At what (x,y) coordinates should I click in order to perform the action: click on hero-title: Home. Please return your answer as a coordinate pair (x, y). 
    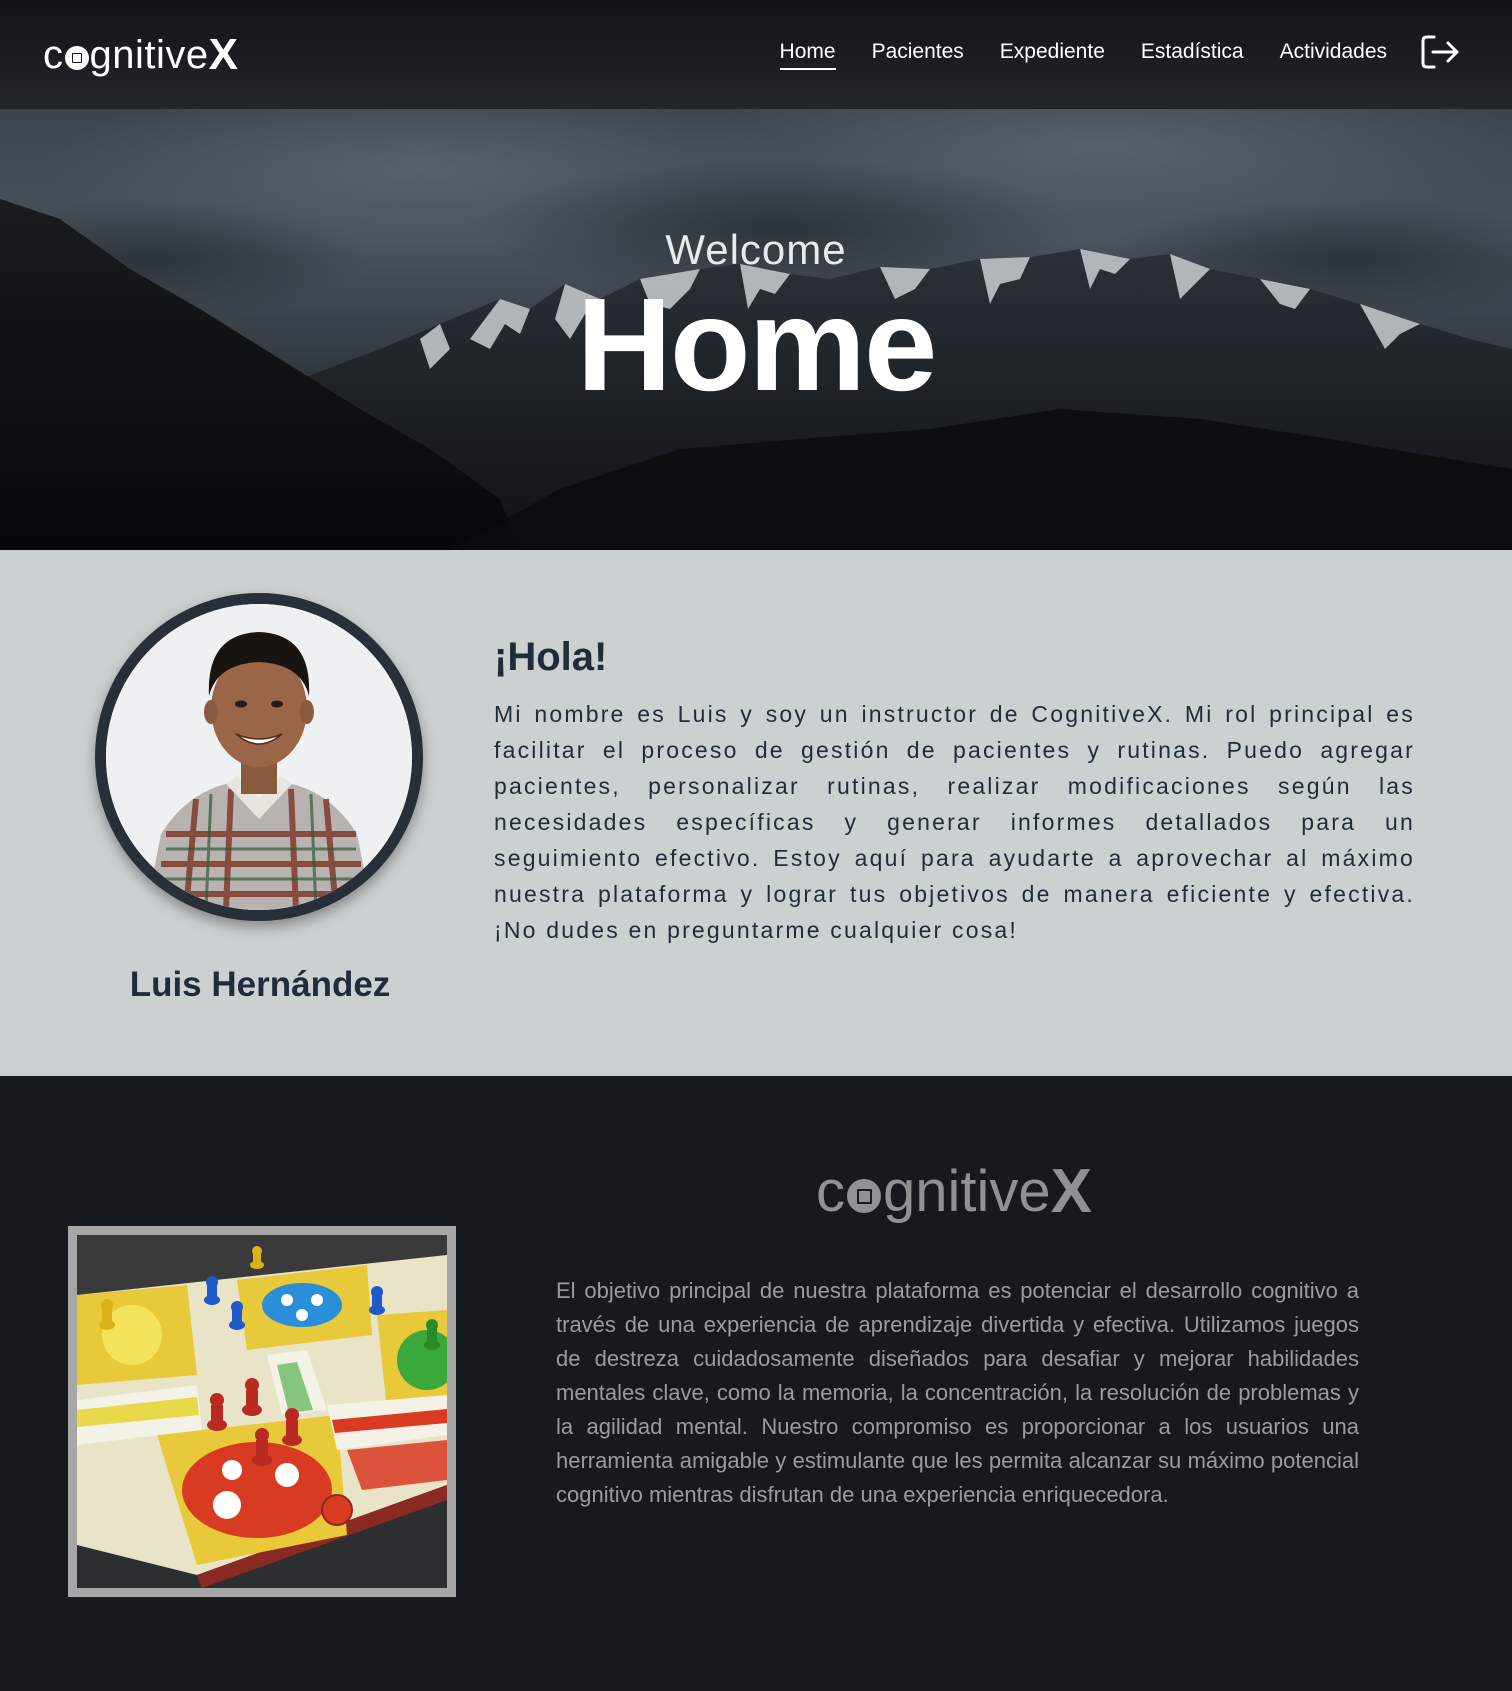
    Looking at the image, I should click on (757, 344).